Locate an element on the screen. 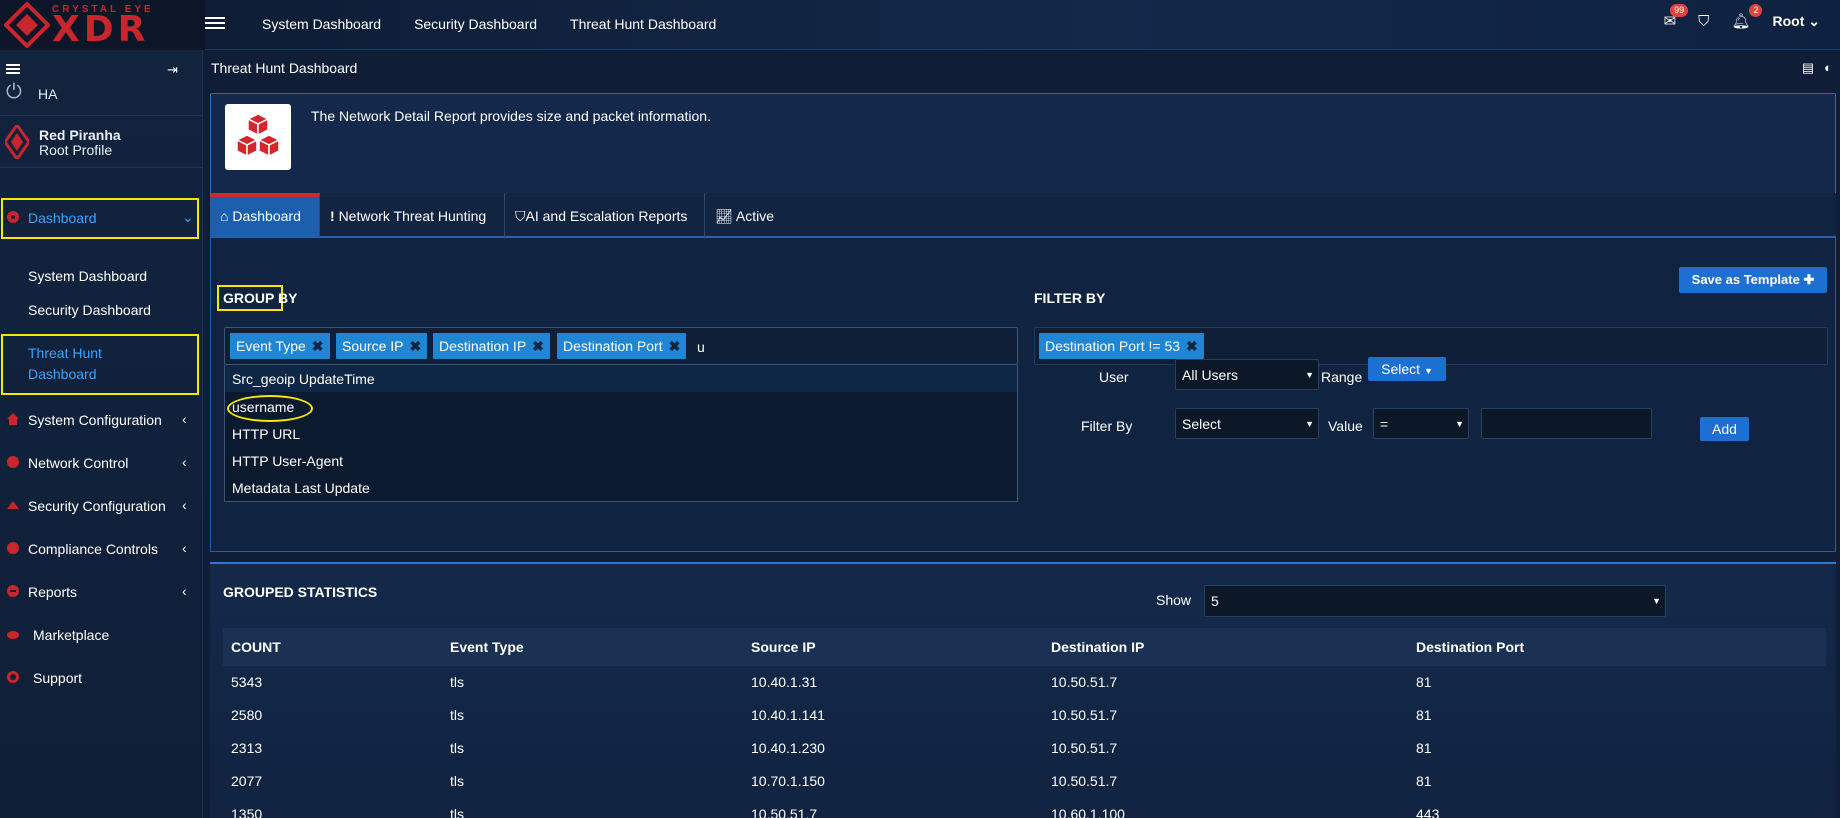 The image size is (1840, 818). sidebar-item-network-control: Network Control ‹ is located at coordinates (101, 463).